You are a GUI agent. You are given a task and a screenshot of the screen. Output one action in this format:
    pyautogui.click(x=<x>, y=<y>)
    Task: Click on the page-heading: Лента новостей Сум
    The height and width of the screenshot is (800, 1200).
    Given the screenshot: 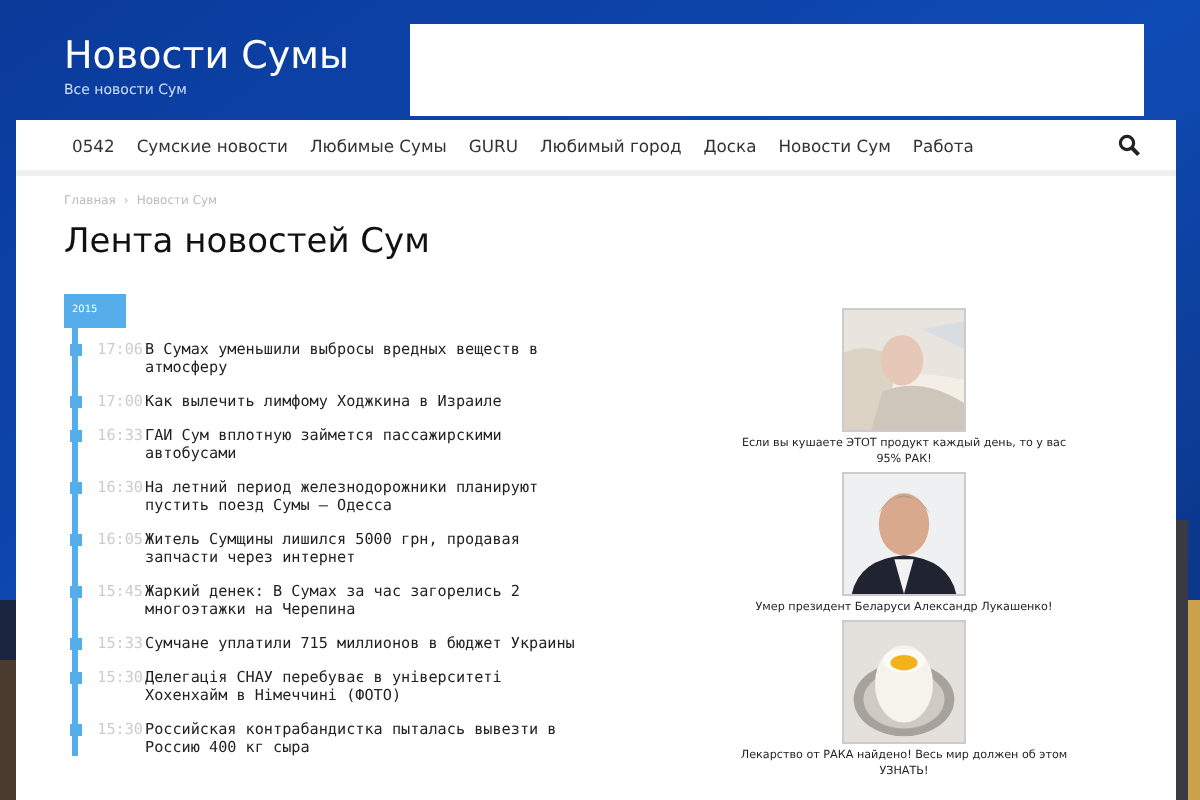 What is the action you would take?
    pyautogui.click(x=248, y=242)
    